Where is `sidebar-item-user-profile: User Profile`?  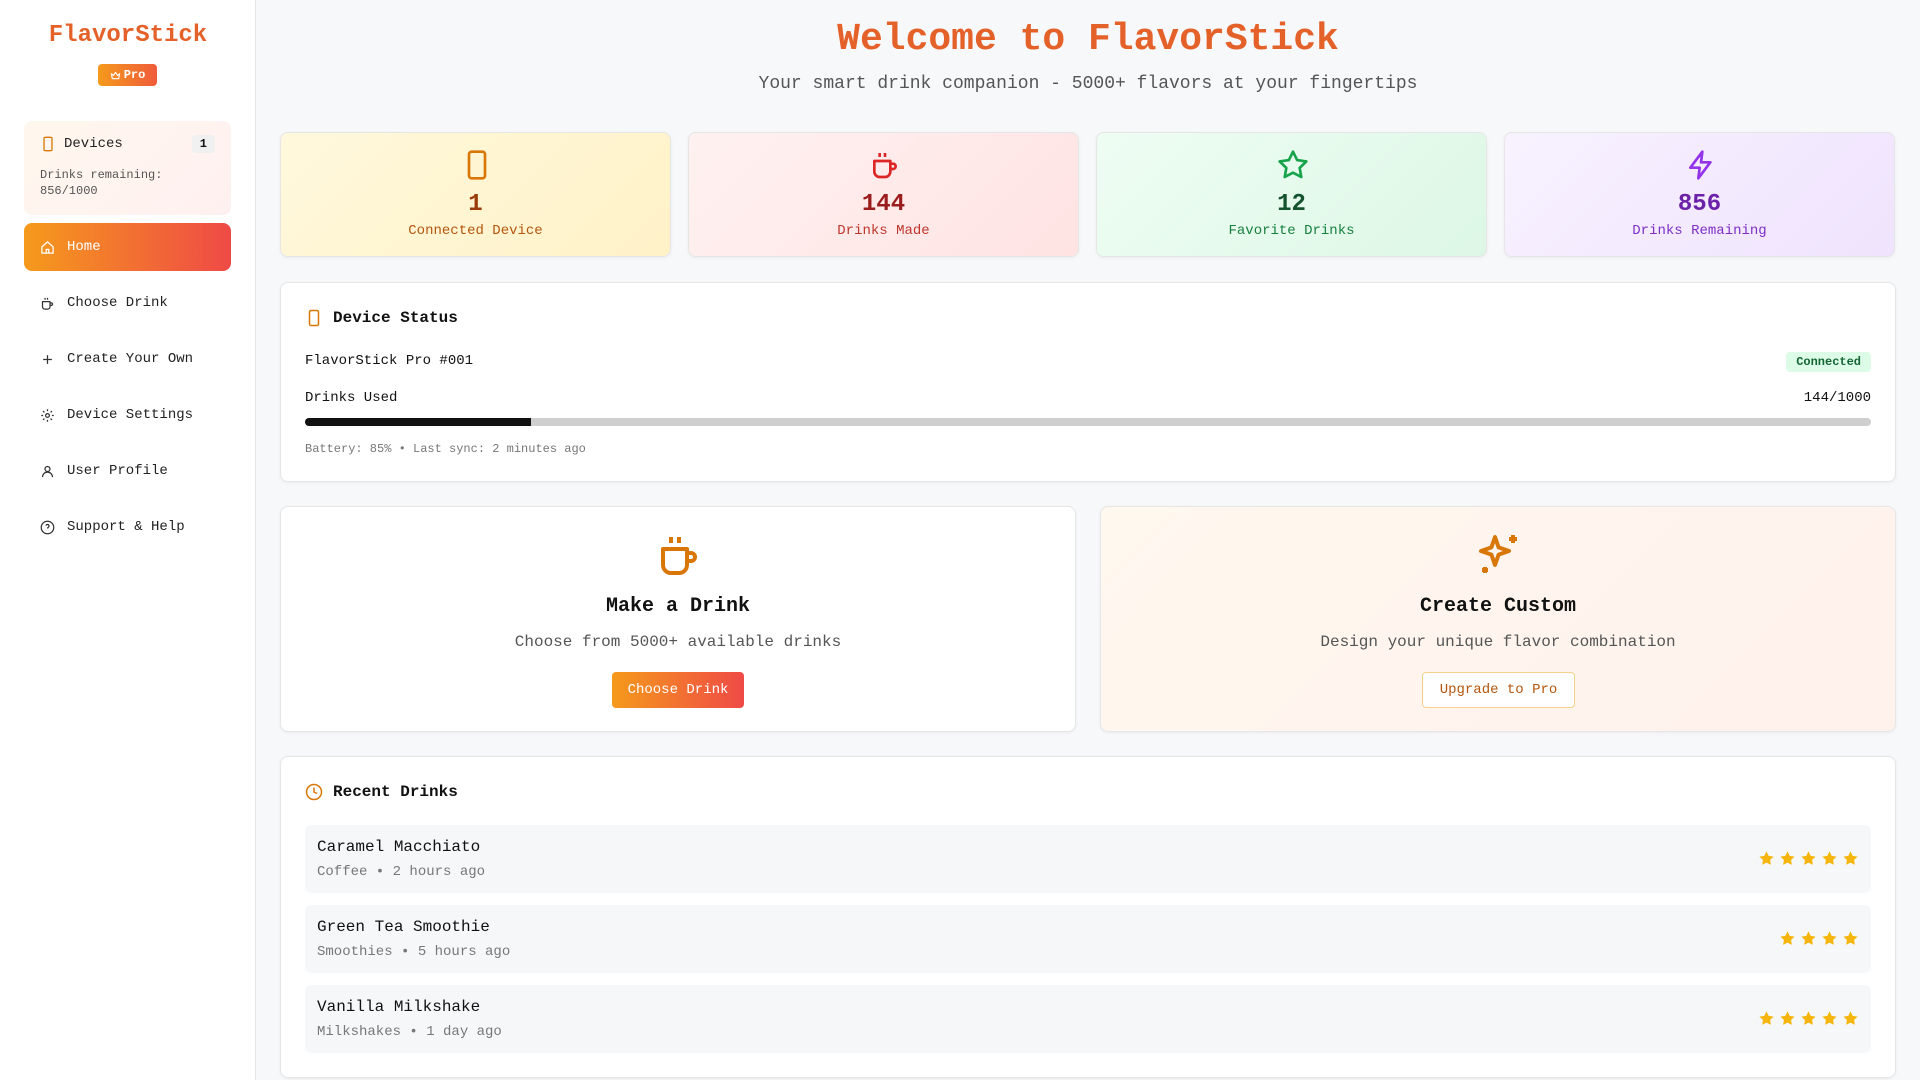 sidebar-item-user-profile: User Profile is located at coordinates (127, 471).